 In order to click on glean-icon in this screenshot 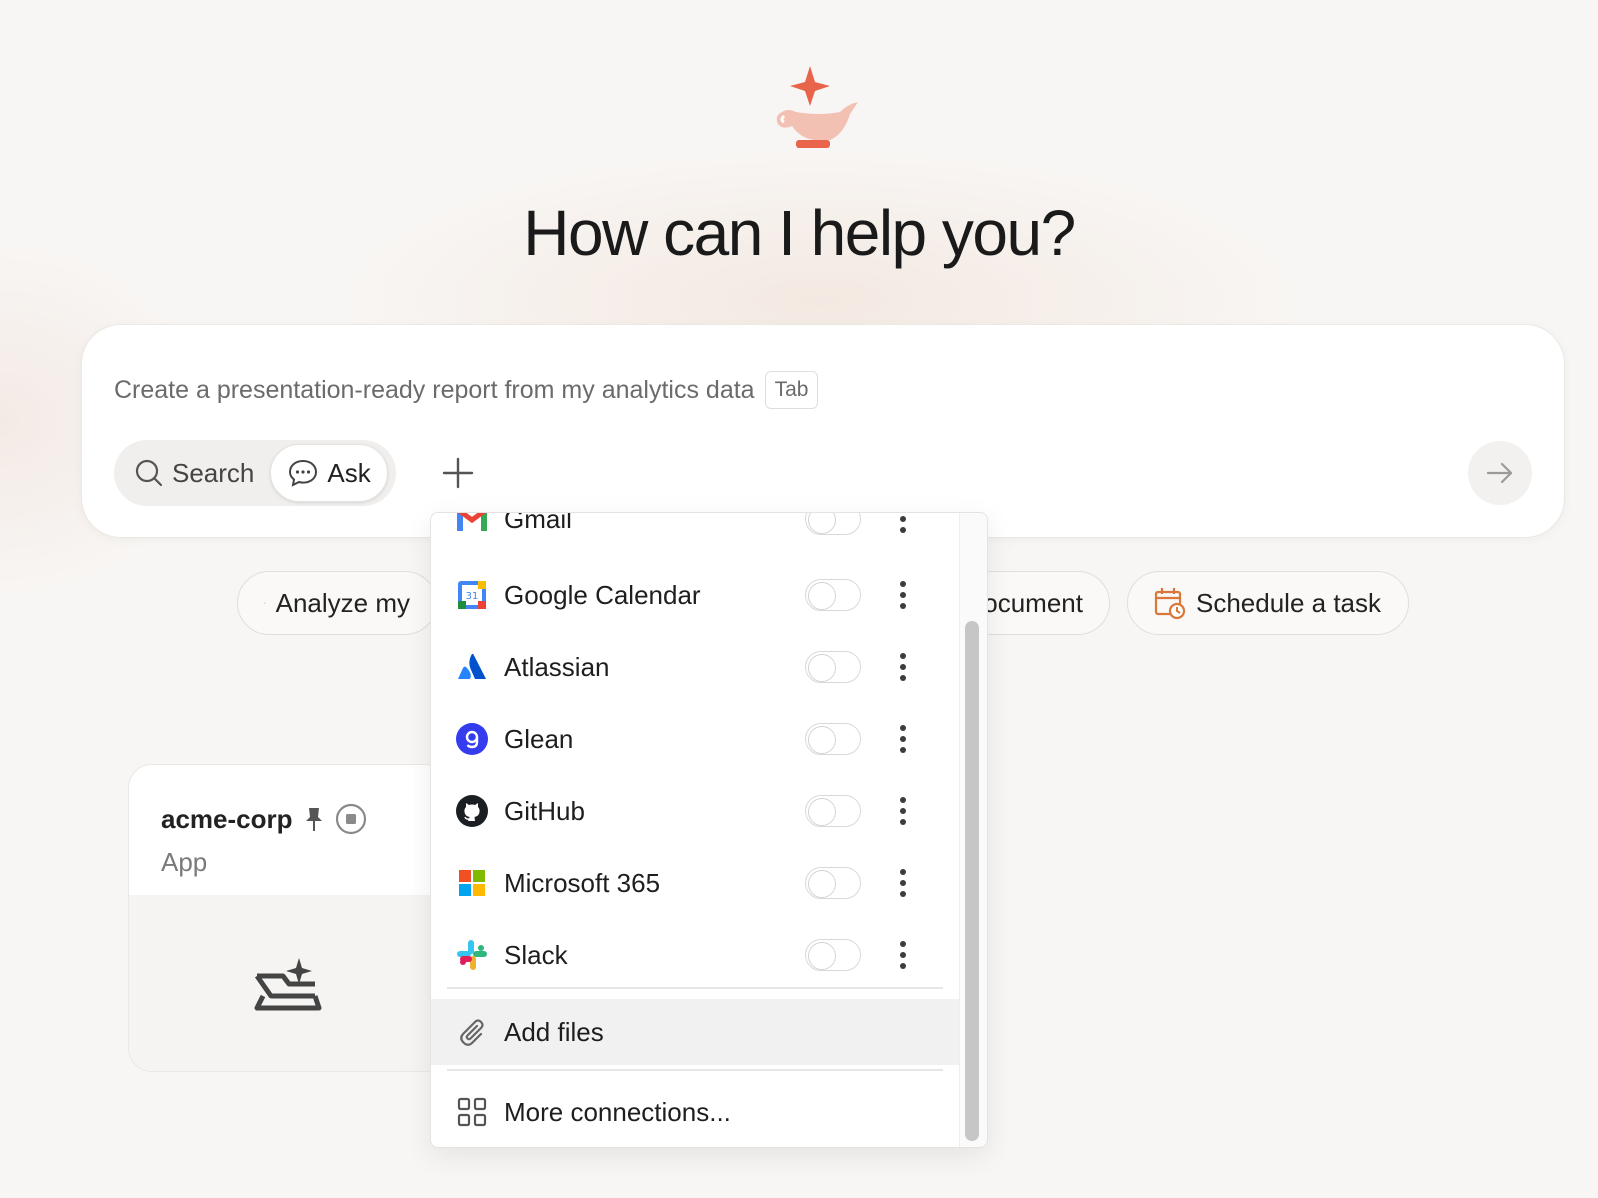, I will do `click(472, 739)`.